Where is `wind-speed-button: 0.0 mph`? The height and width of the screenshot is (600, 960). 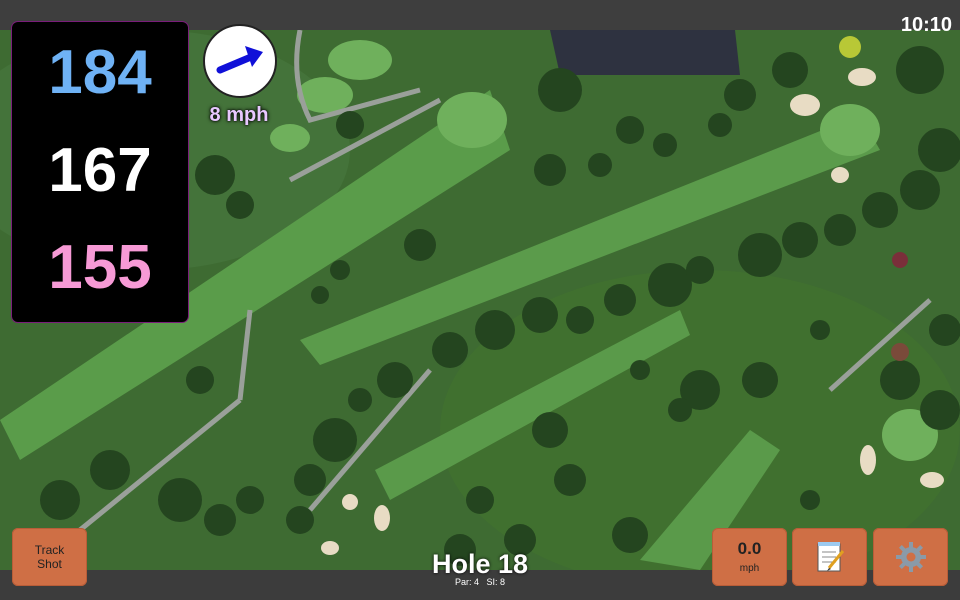 wind-speed-button: 0.0 mph is located at coordinates (749, 557).